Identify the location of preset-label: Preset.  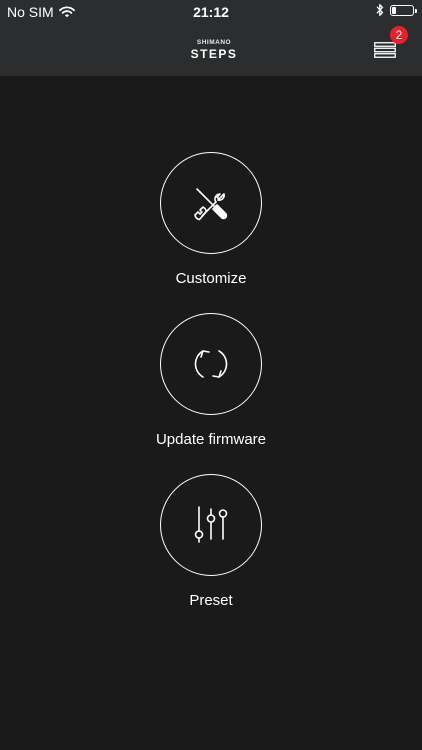
(211, 600).